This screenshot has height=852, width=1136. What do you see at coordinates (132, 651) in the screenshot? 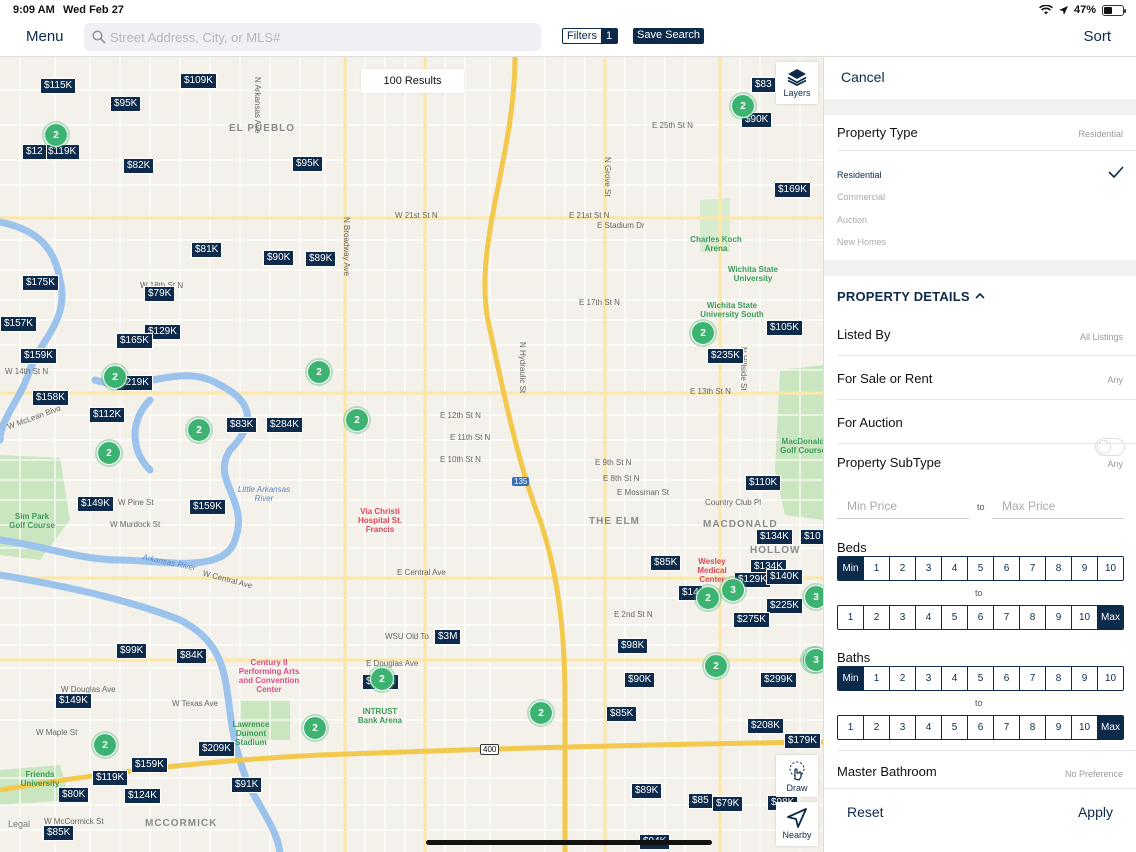
I see `price-pin: $99K` at bounding box center [132, 651].